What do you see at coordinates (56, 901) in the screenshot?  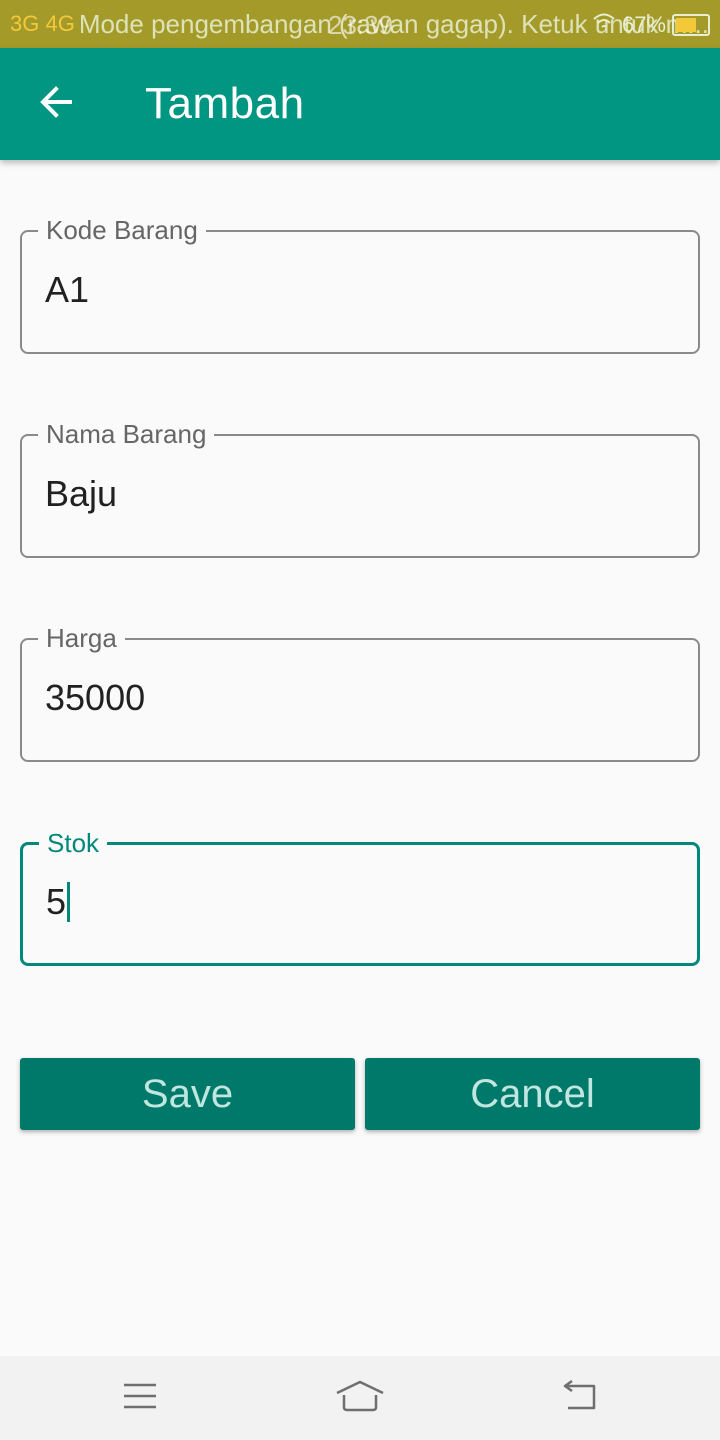 I see `stok-input: 5` at bounding box center [56, 901].